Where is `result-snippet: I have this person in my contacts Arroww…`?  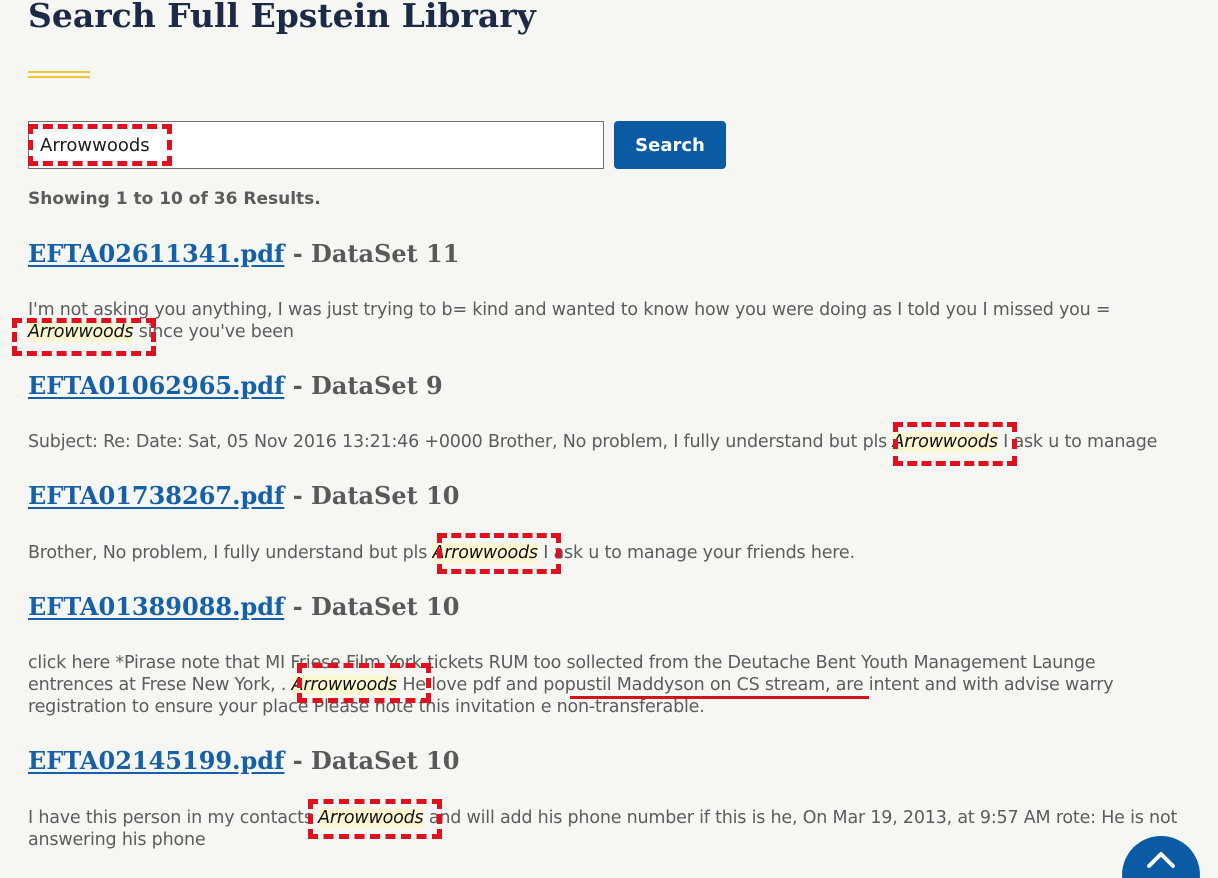 result-snippet: I have this person in my contacts Arroww… is located at coordinates (603, 829).